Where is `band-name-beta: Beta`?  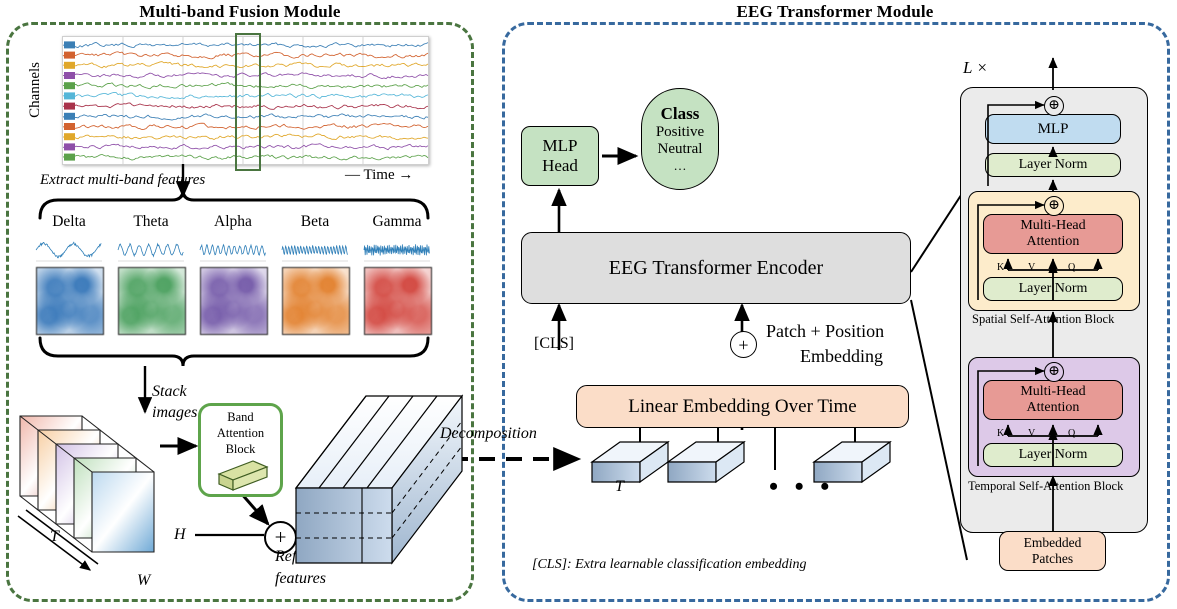
band-name-beta: Beta is located at coordinates (315, 221).